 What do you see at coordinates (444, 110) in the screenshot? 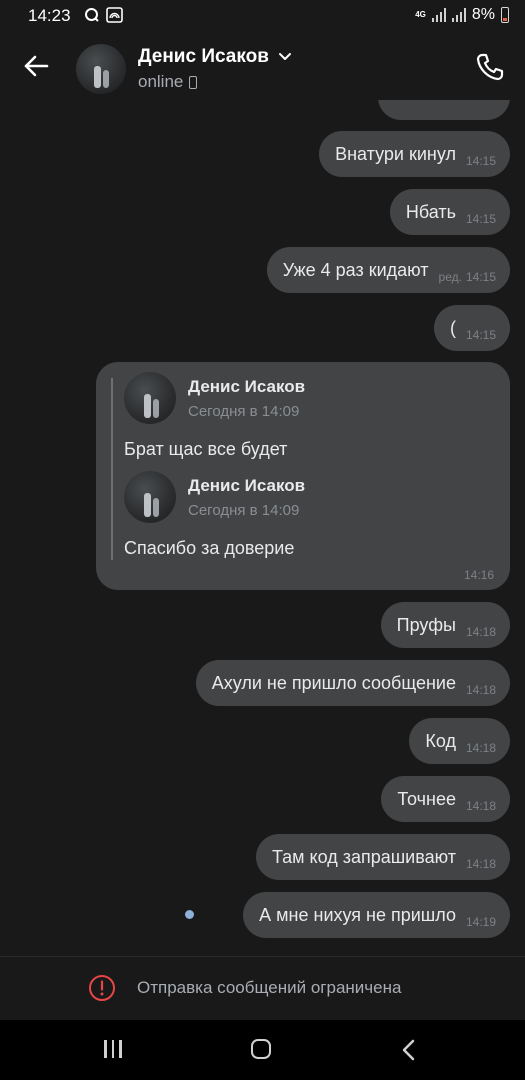
I see `message-bubble-partial` at bounding box center [444, 110].